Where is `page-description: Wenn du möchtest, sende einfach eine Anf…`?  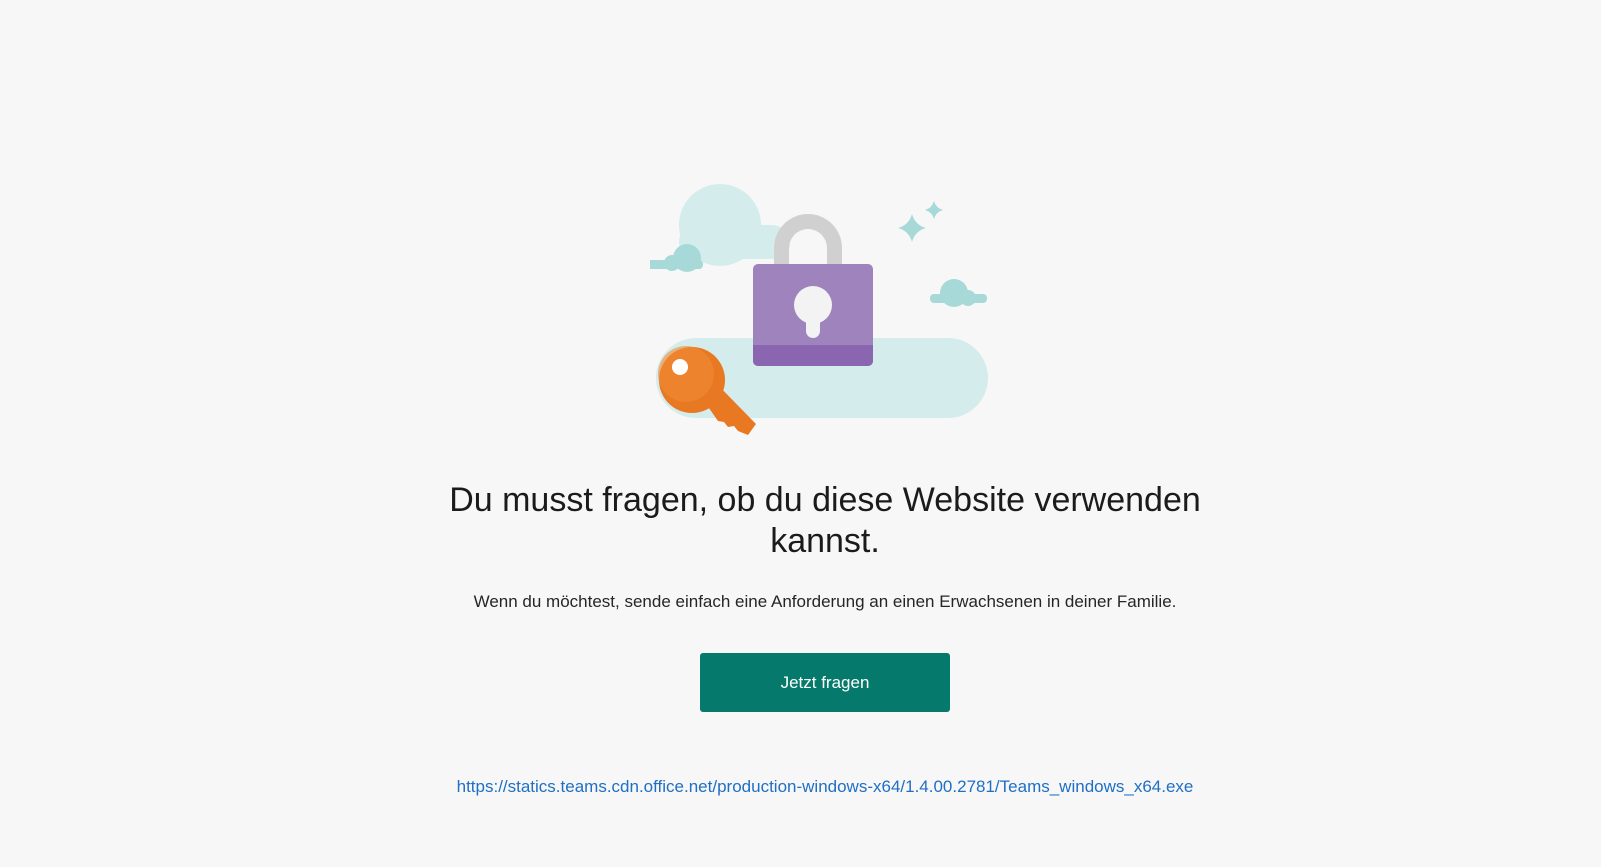 page-description: Wenn du möchtest, sende einfach eine Anf… is located at coordinates (825, 601).